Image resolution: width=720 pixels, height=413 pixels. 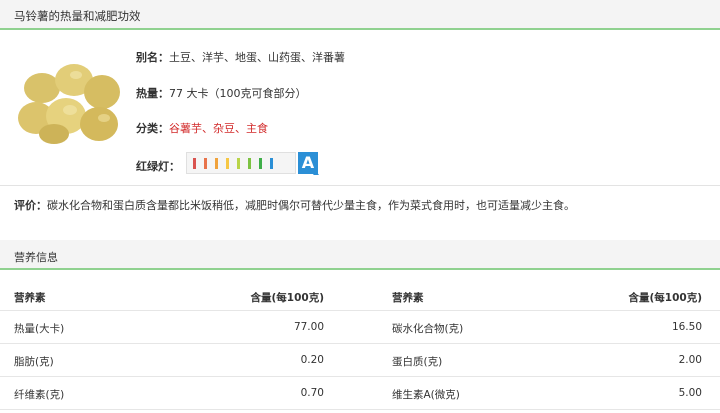 I want to click on calorie-label: 热量：, so click(x=152, y=93).